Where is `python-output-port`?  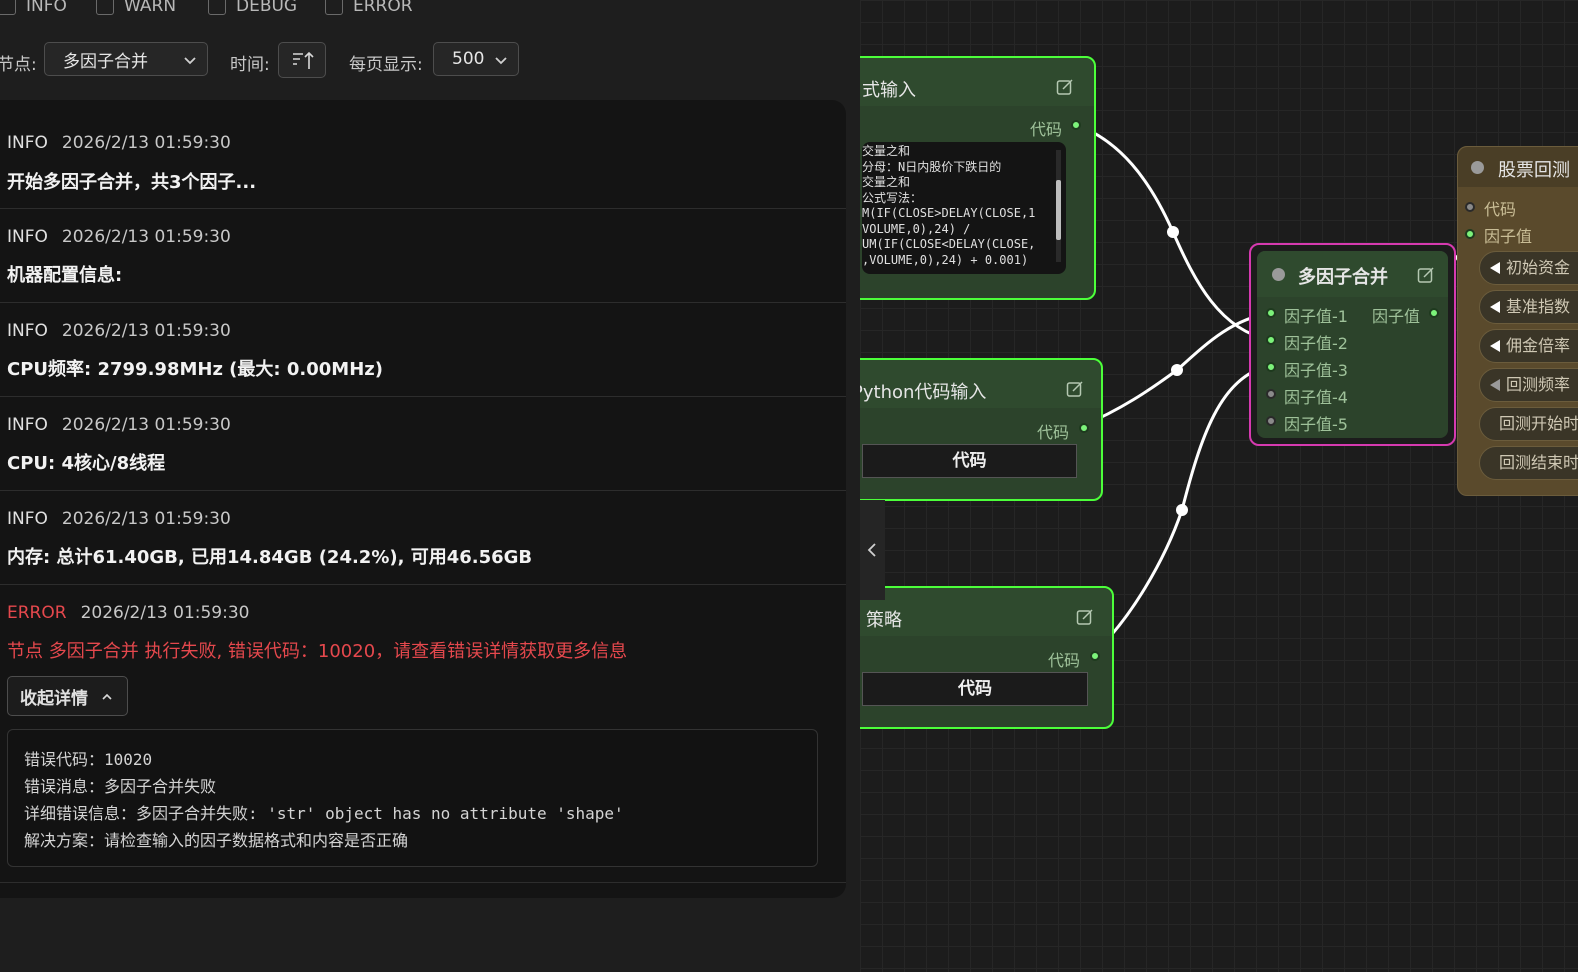 python-output-port is located at coordinates (1084, 428).